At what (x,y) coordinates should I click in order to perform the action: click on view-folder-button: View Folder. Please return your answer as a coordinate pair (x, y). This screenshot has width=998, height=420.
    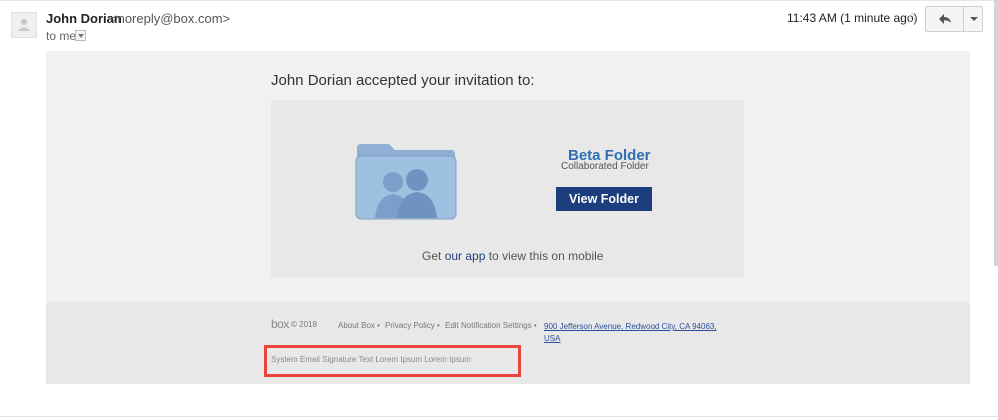
    Looking at the image, I should click on (604, 199).